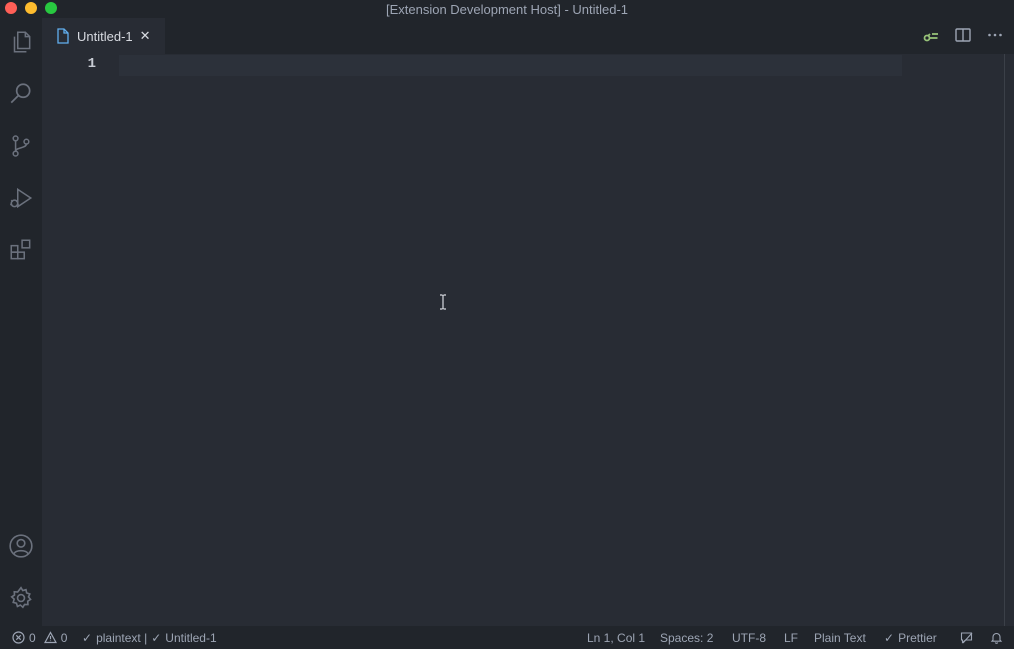 Image resolution: width=1014 pixels, height=649 pixels. I want to click on cursor-position-label: Ln 1, Col 1, so click(616, 637).